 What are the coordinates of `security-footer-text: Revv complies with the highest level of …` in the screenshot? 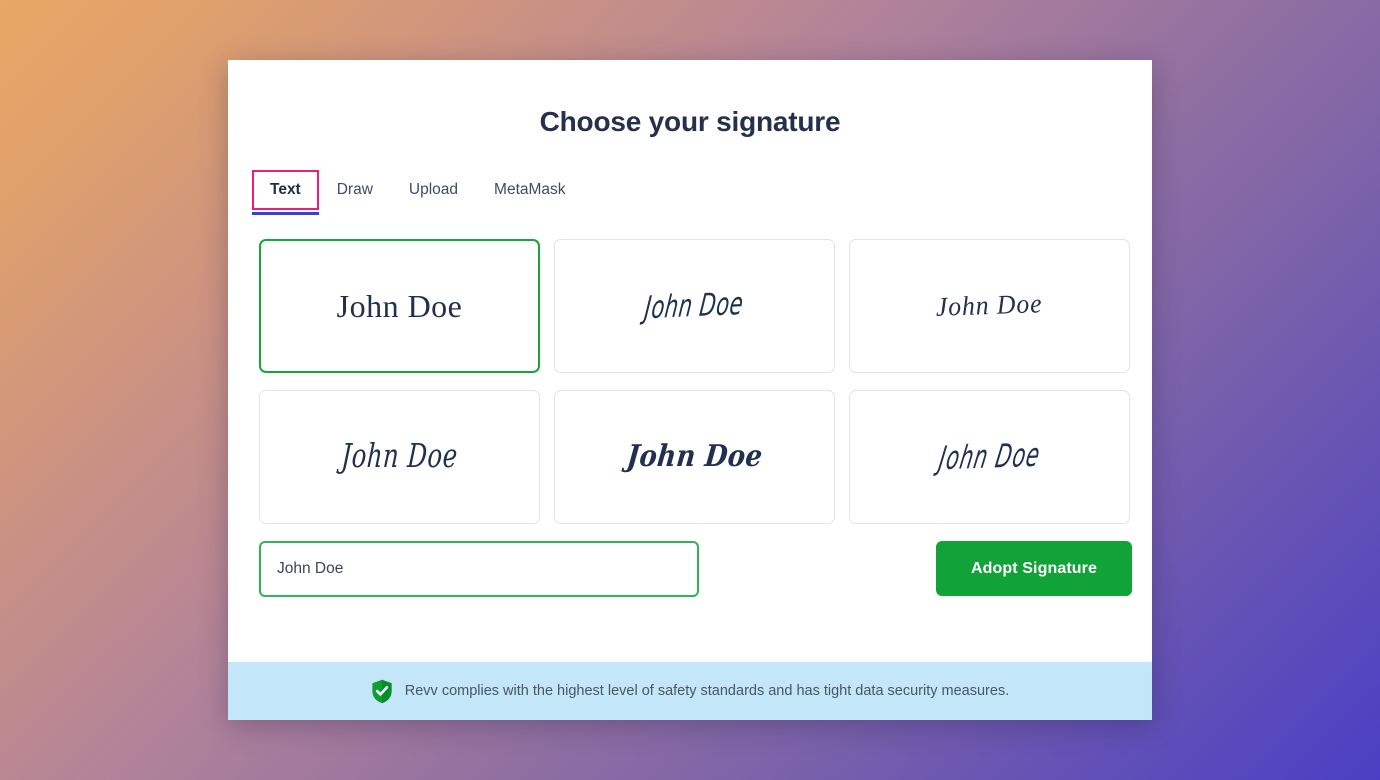 It's located at (707, 691).